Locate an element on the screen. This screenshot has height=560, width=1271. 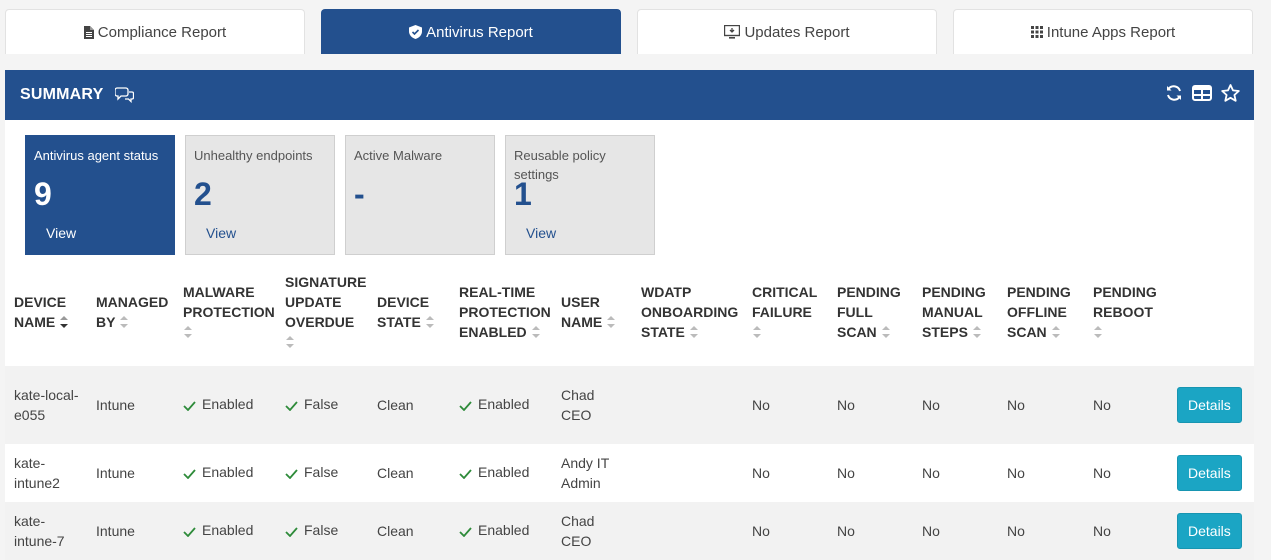
tab-antivirus-report: Antivirus Report is located at coordinates (471, 31).